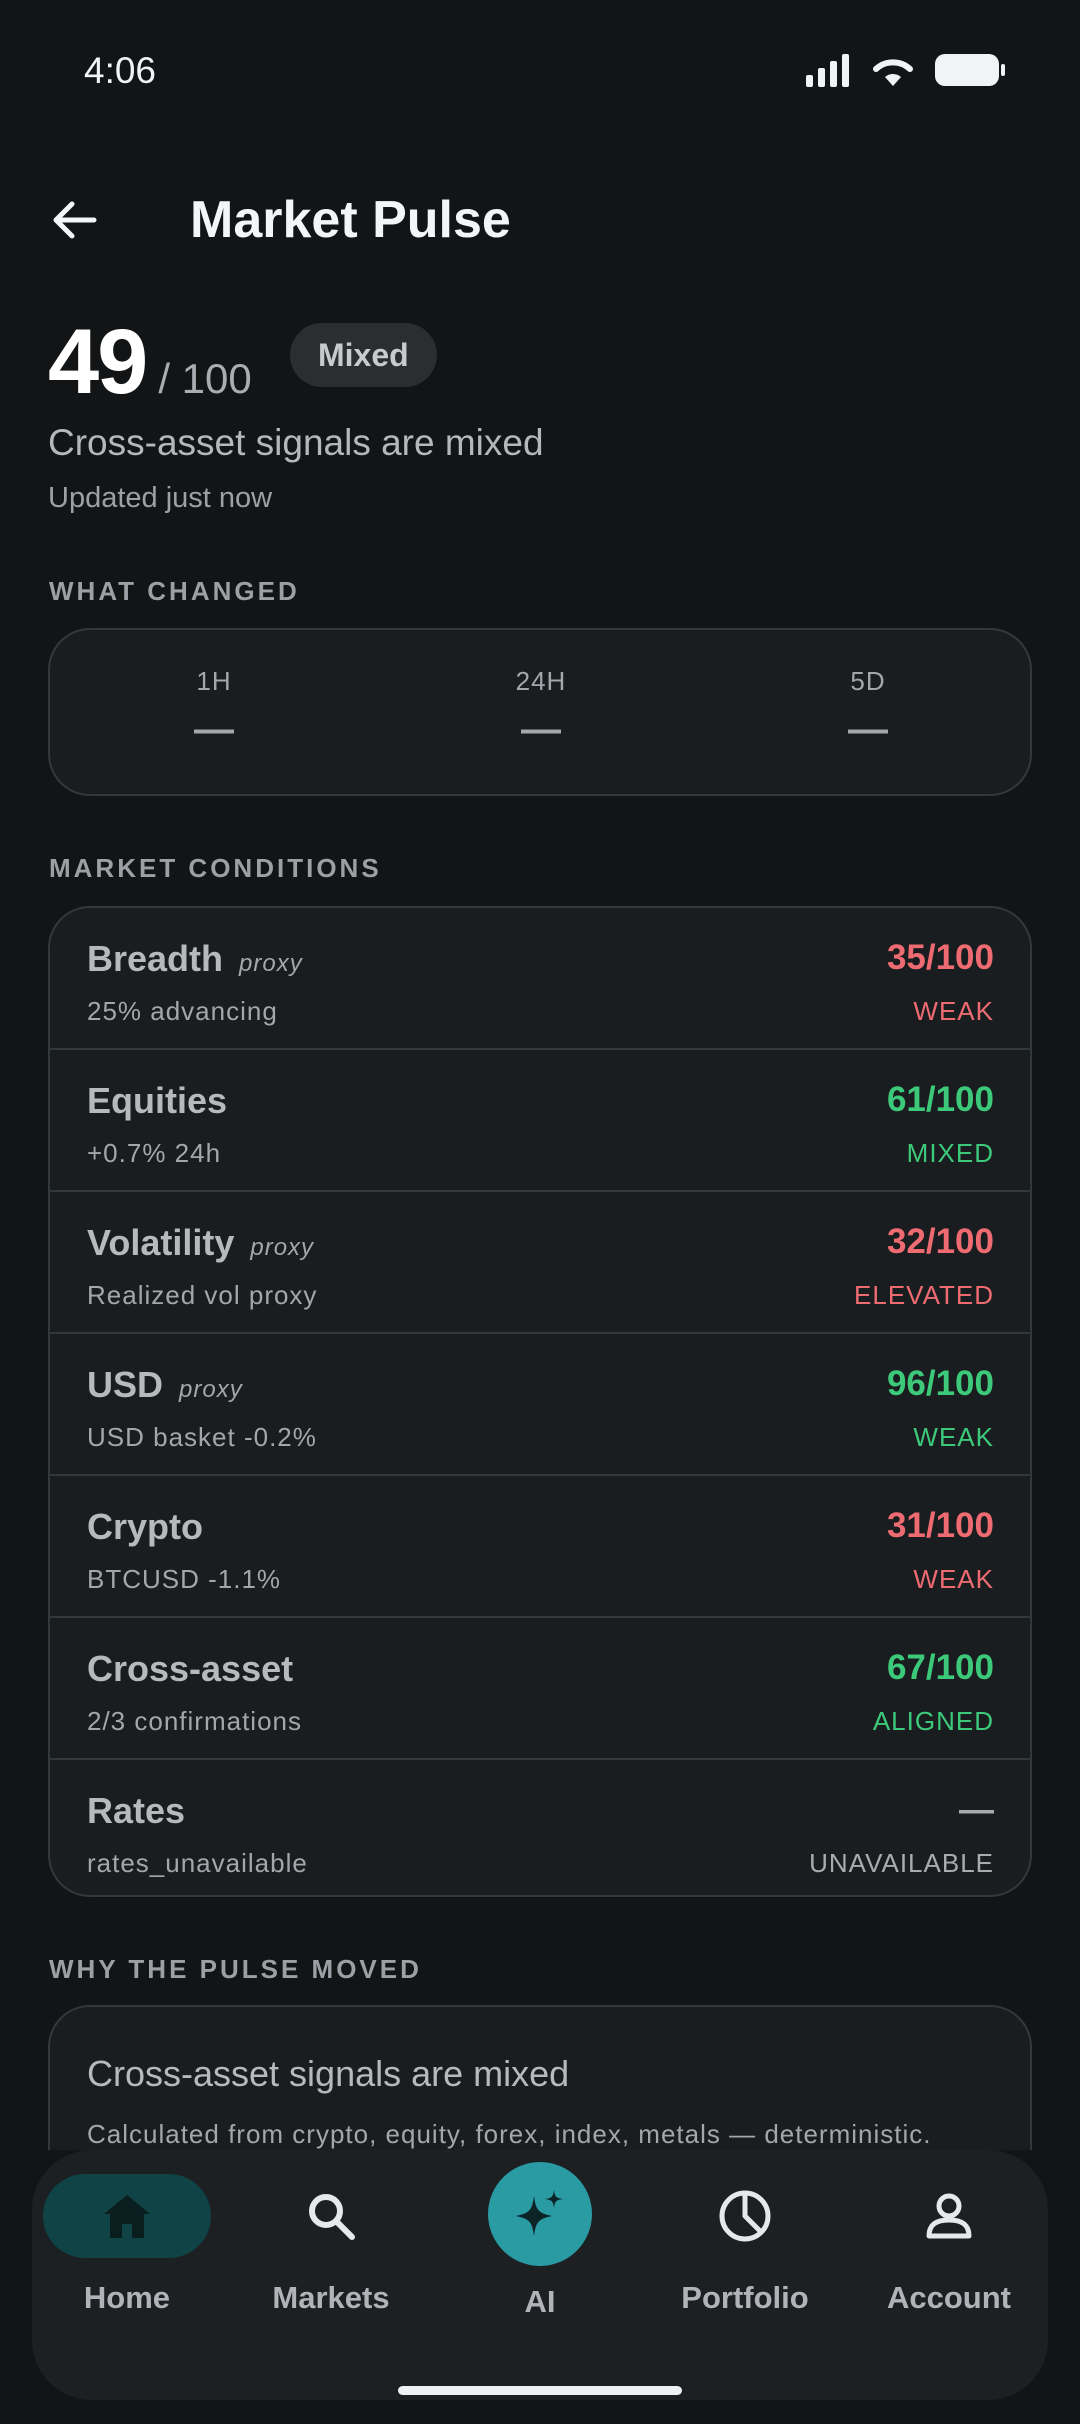 This screenshot has height=2424, width=1080. I want to click on condition-name: Equities, so click(157, 1100).